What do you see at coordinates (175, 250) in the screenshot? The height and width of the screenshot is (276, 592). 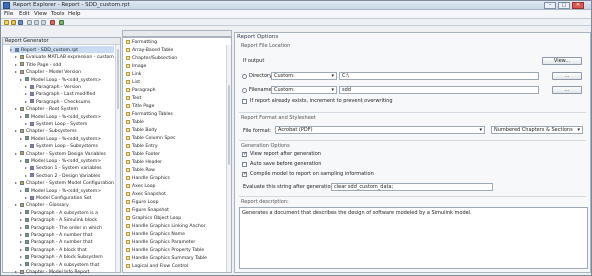 I see `palette-item: Handle Graphics Property Table` at bounding box center [175, 250].